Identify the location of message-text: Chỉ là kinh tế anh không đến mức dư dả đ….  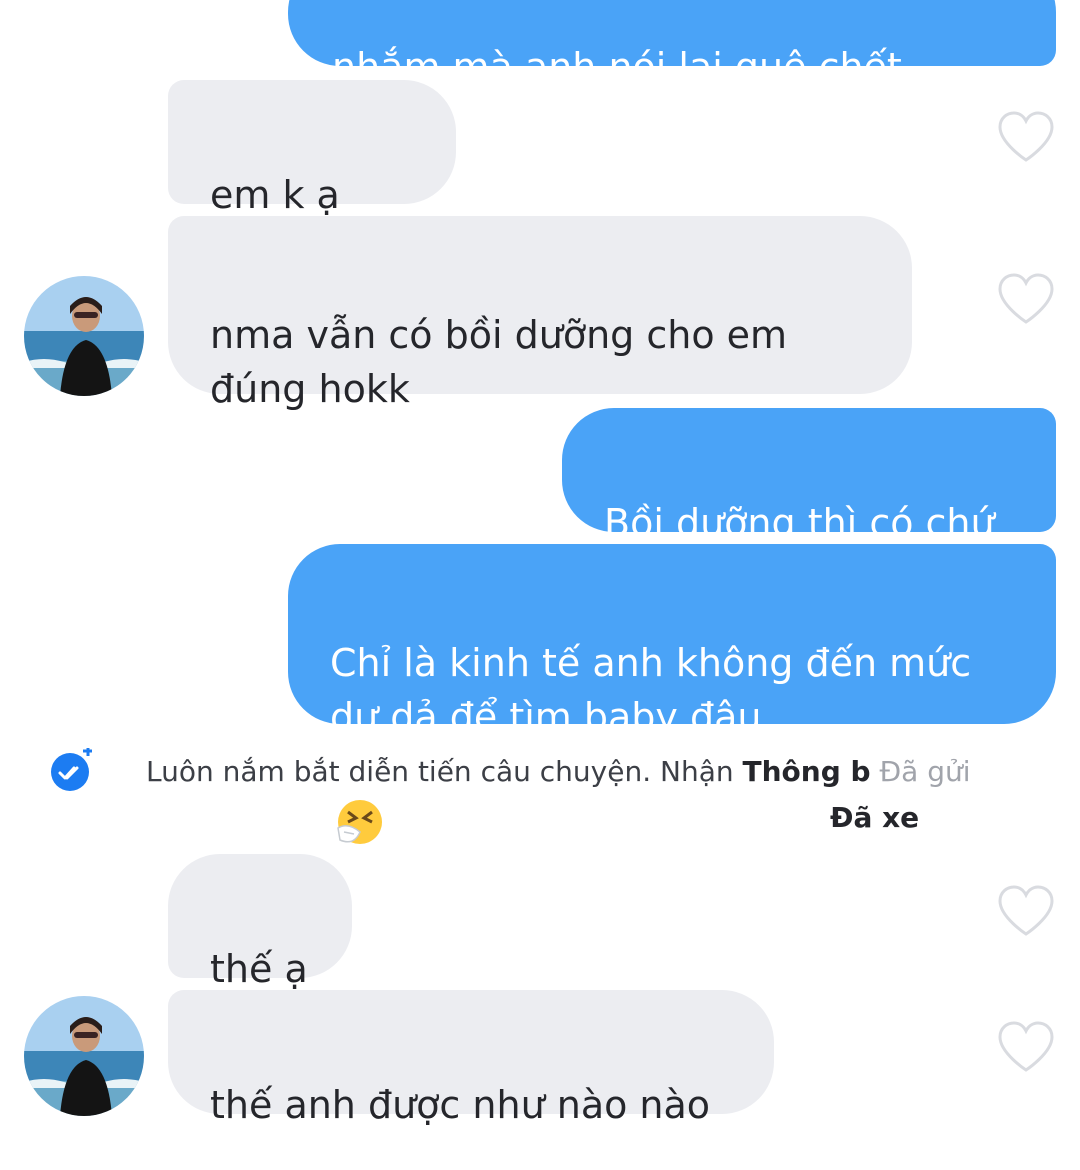
(651, 690).